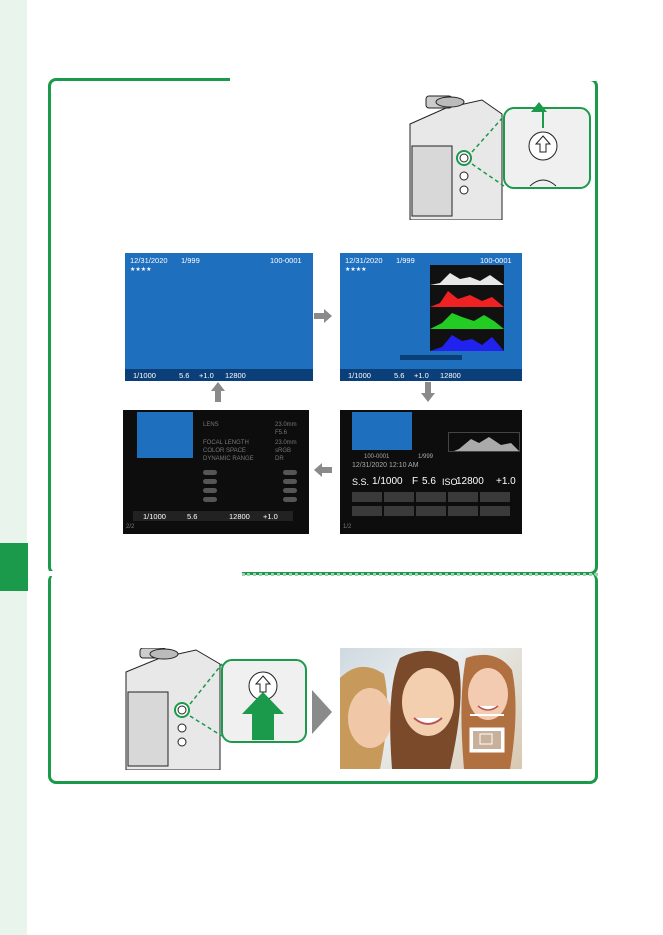  Describe the element at coordinates (279, 459) in the screenshot. I see `dynamic-range-value: DR` at that location.